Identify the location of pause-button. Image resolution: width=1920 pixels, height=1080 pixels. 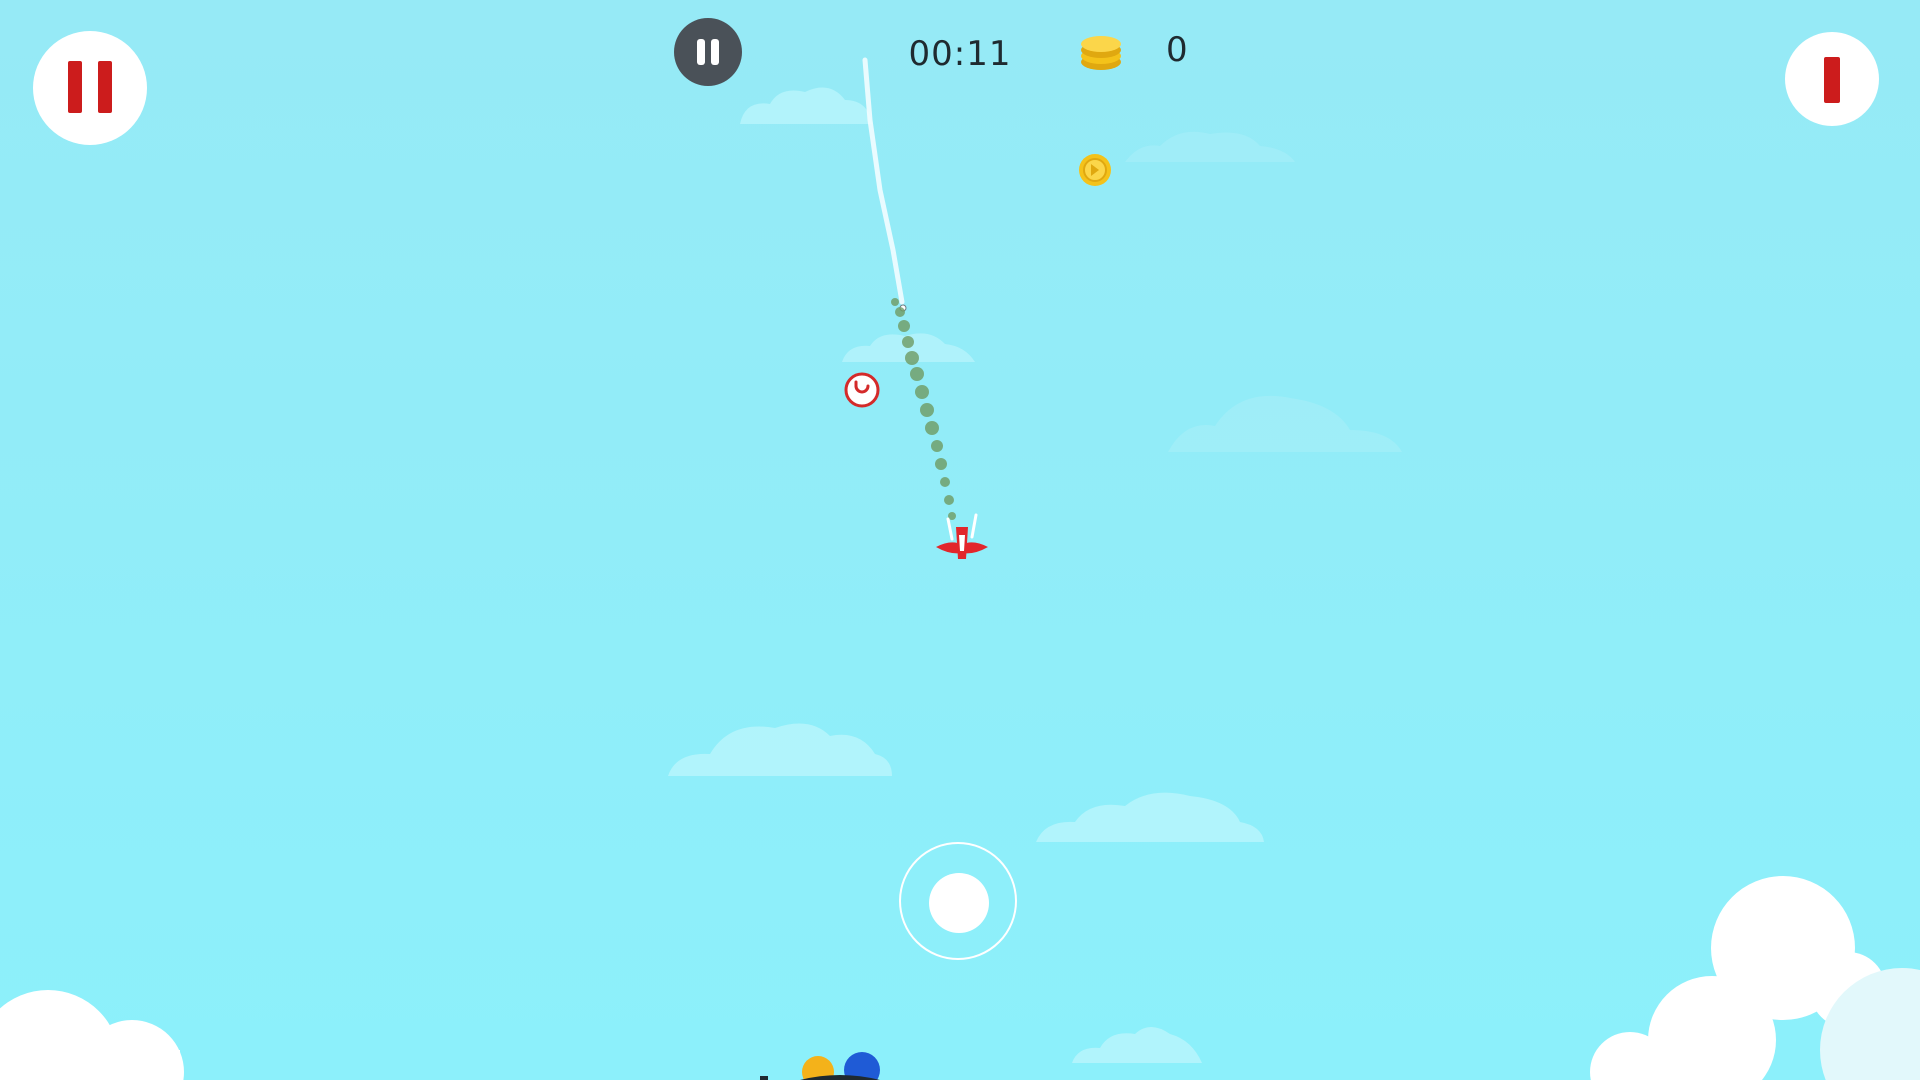
(90, 88).